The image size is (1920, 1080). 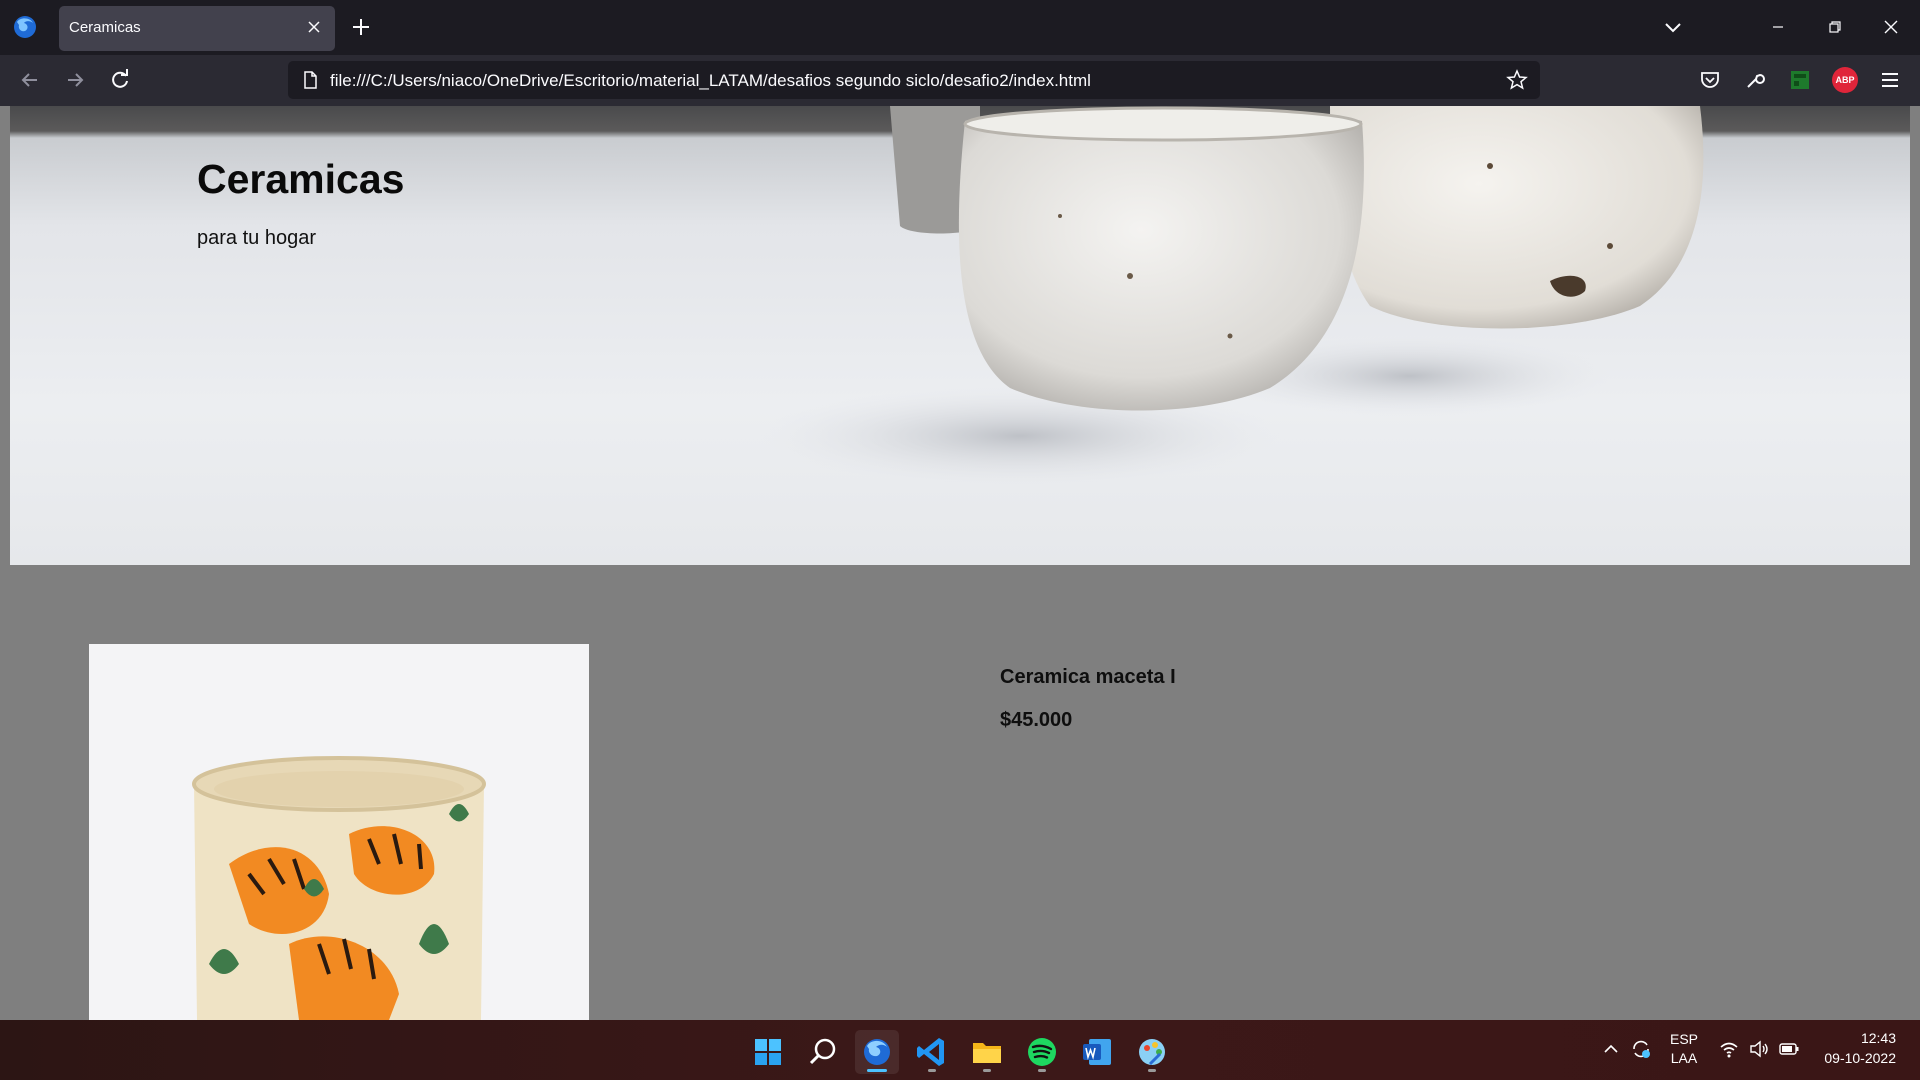 What do you see at coordinates (1611, 1049) in the screenshot?
I see `chevron-up-icon` at bounding box center [1611, 1049].